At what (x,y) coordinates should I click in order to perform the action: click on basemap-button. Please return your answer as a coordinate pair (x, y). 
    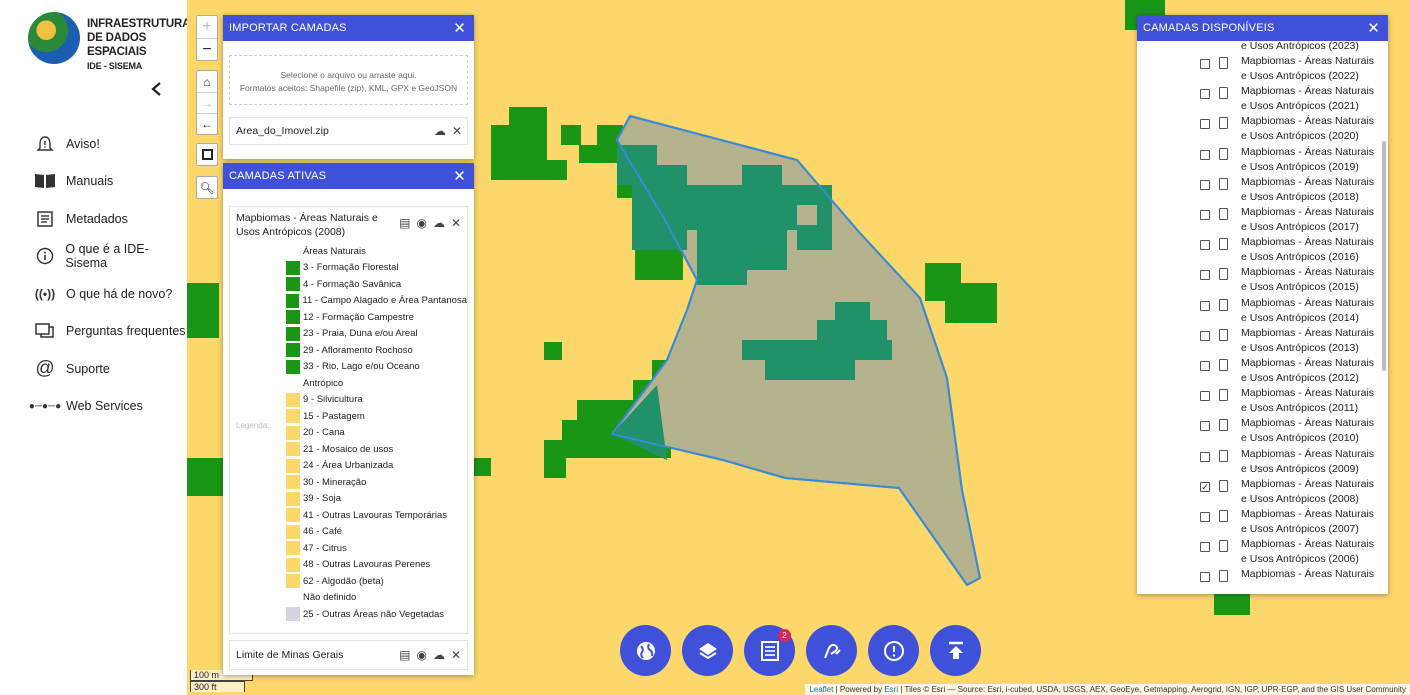
    Looking at the image, I should click on (645, 650).